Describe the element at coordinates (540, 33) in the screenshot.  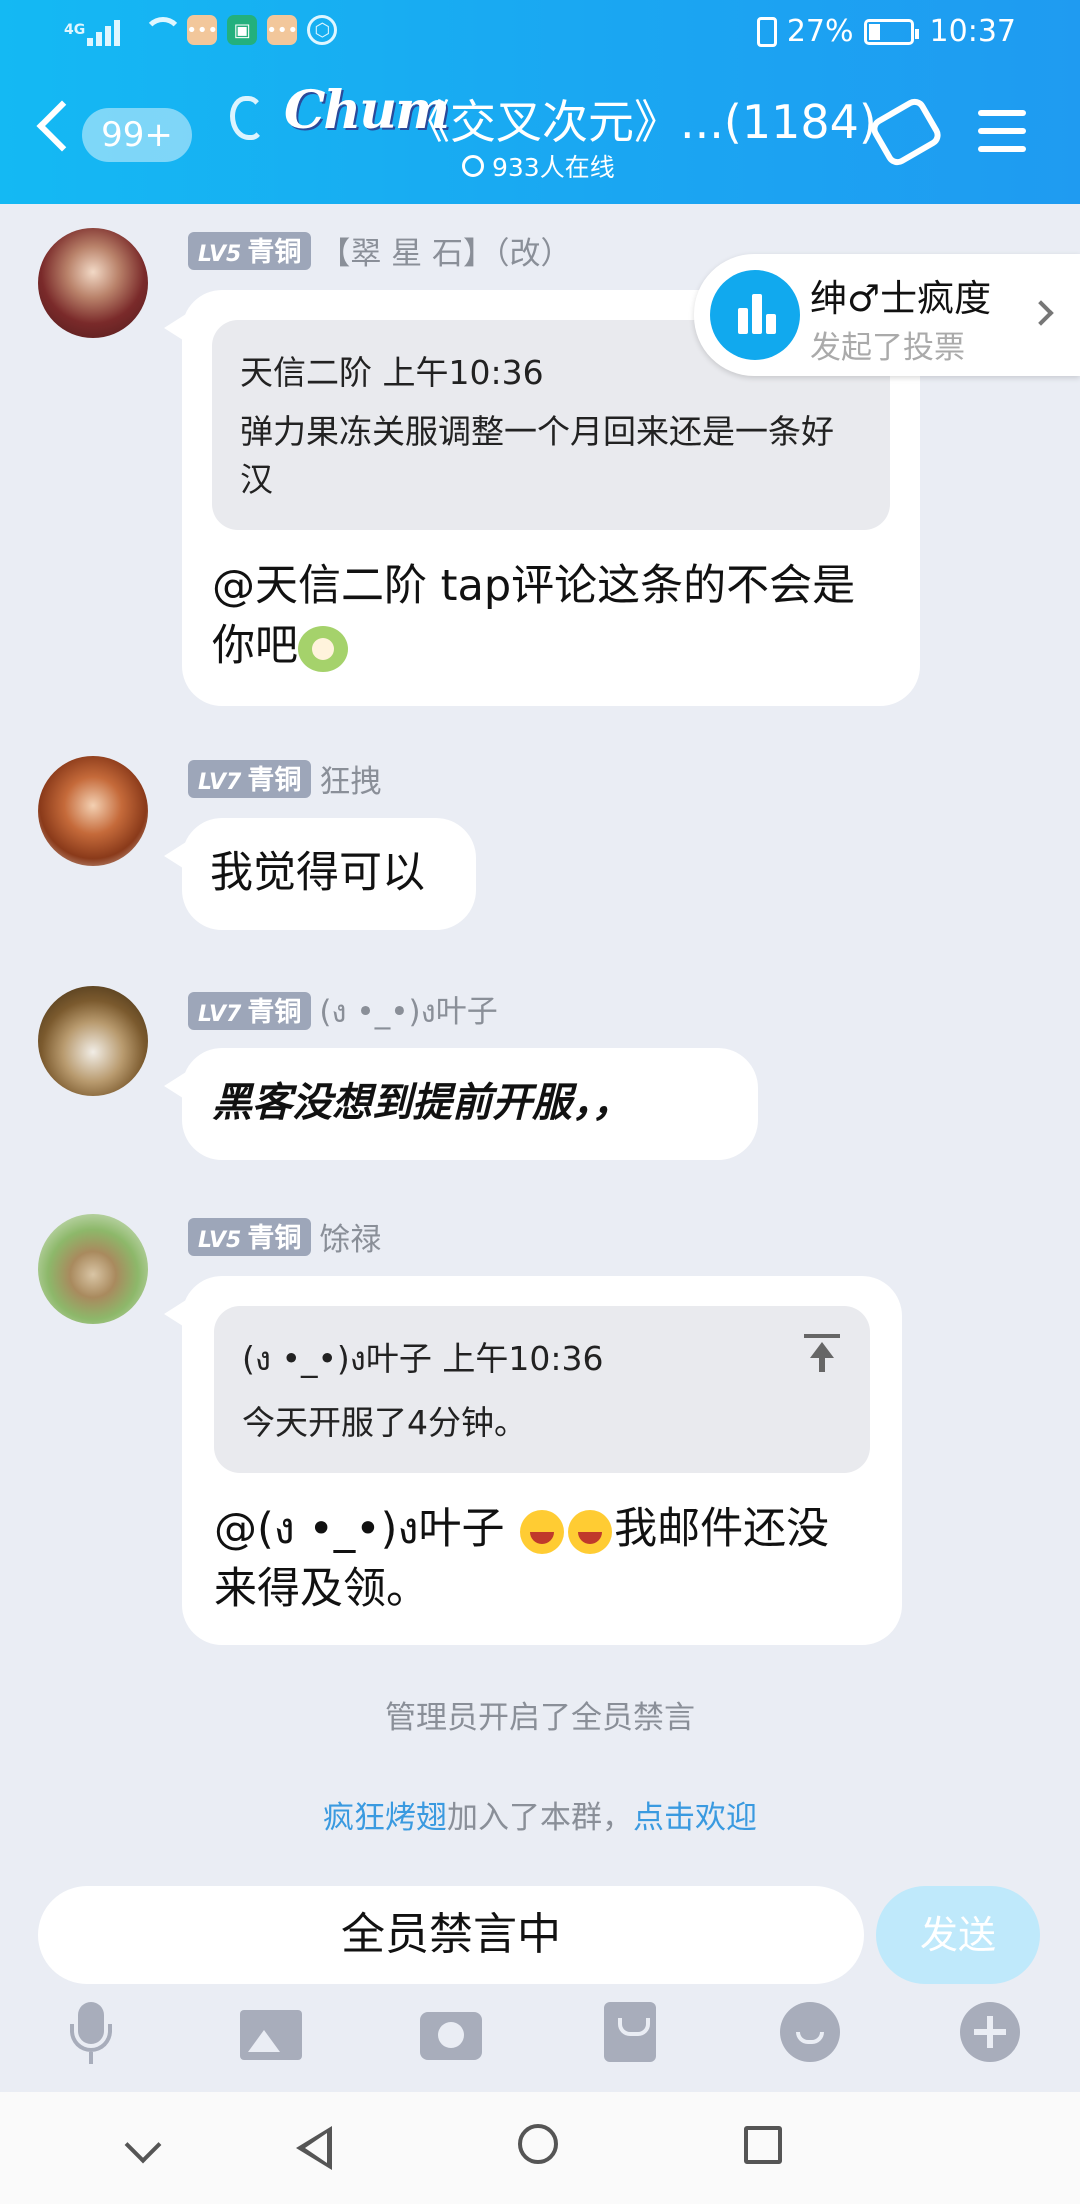
I see `status-bar: 4G ••• ▣ ••• ⬡ 27% 10:37` at that location.